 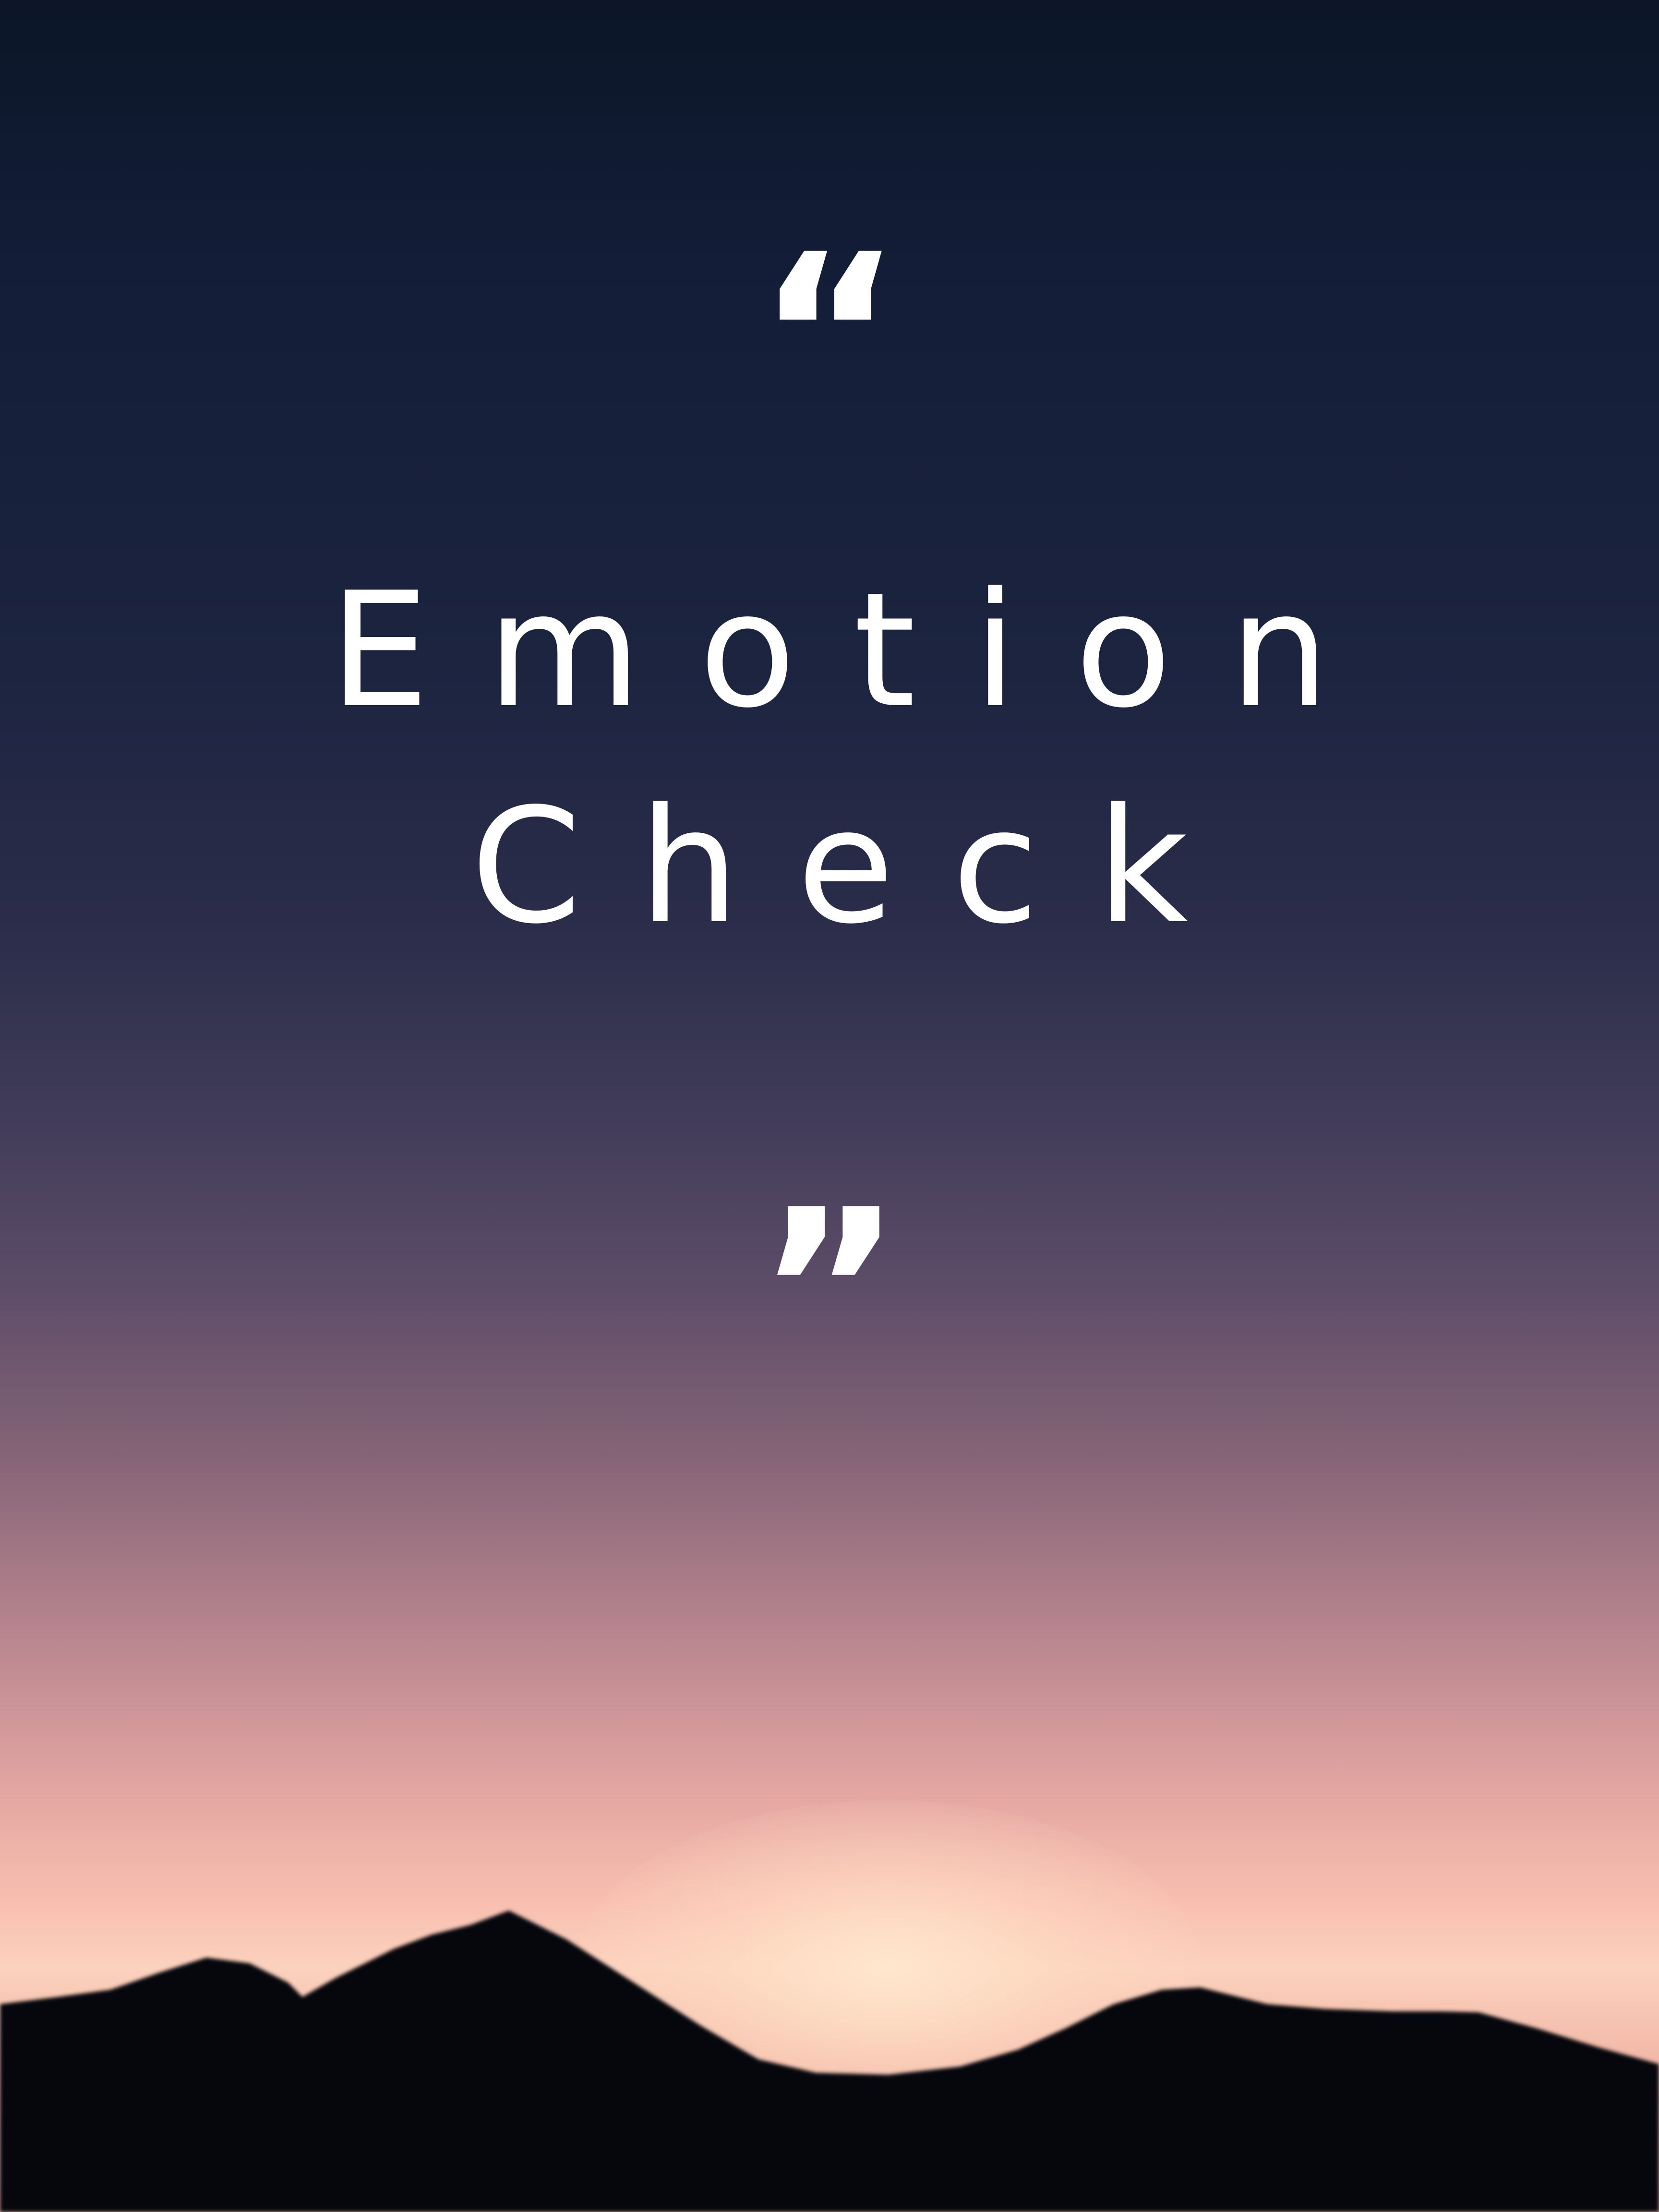 I want to click on close-quote-mark: ”, so click(x=829, y=1291).